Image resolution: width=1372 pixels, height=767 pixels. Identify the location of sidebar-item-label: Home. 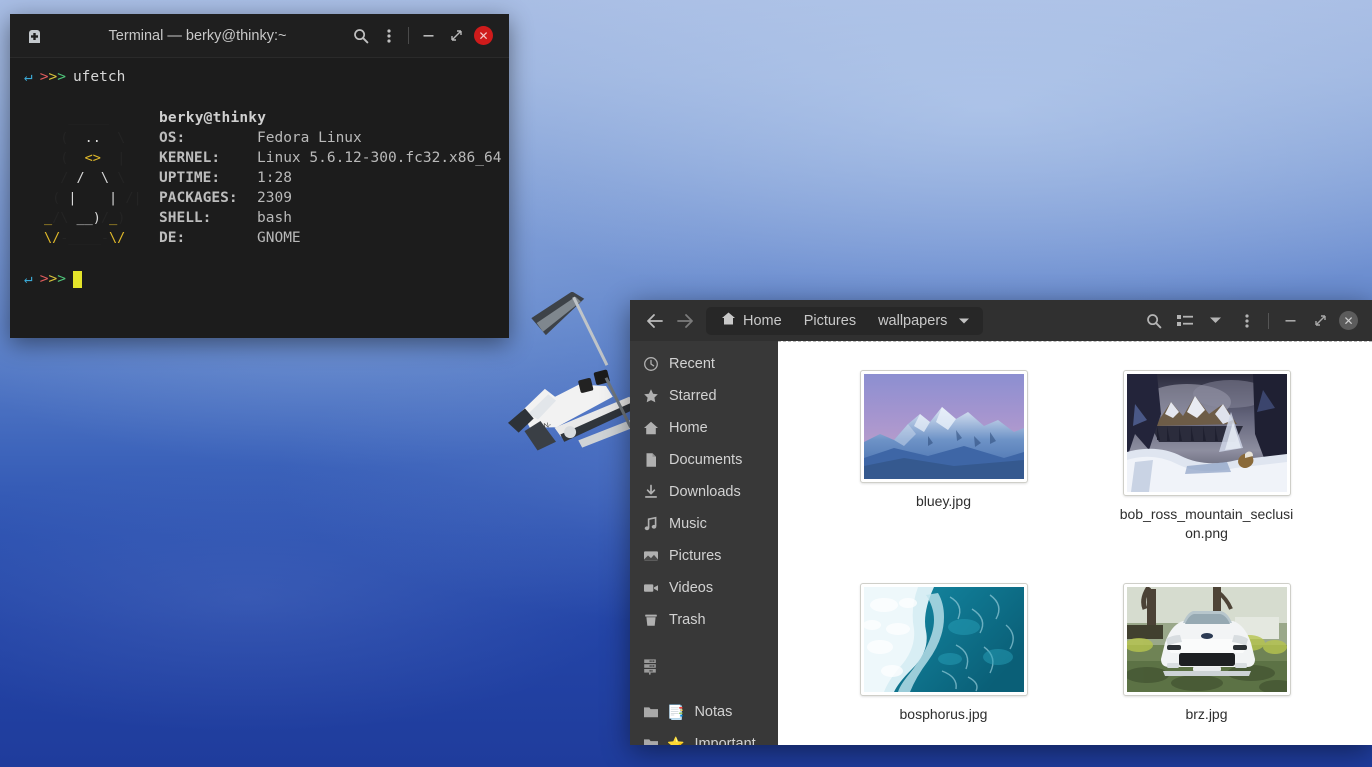
(688, 428).